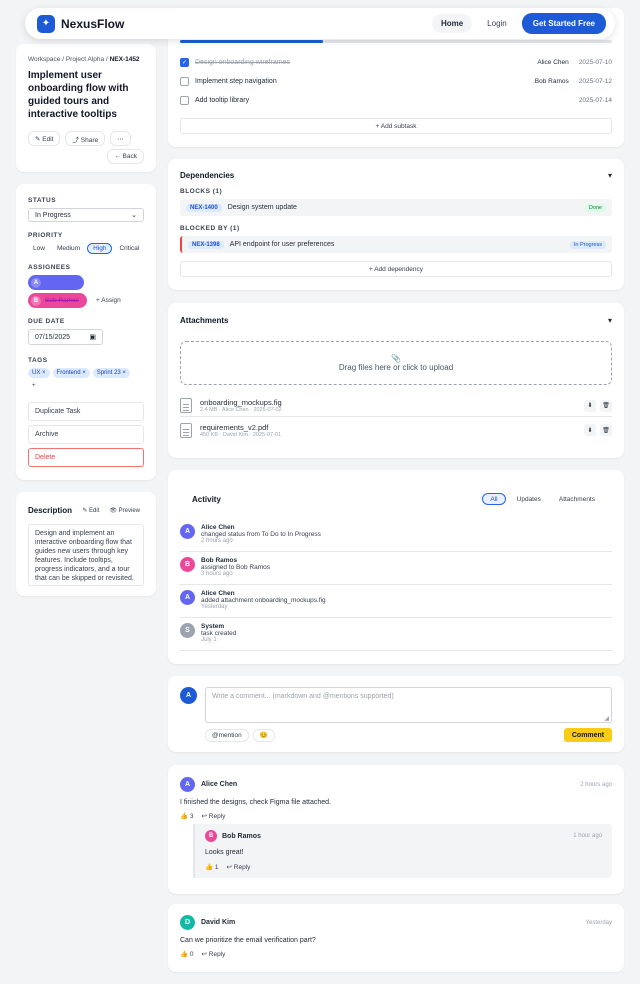 Image resolution: width=640 pixels, height=984 pixels. I want to click on checkbox-checked-icon: ✓, so click(184, 62).